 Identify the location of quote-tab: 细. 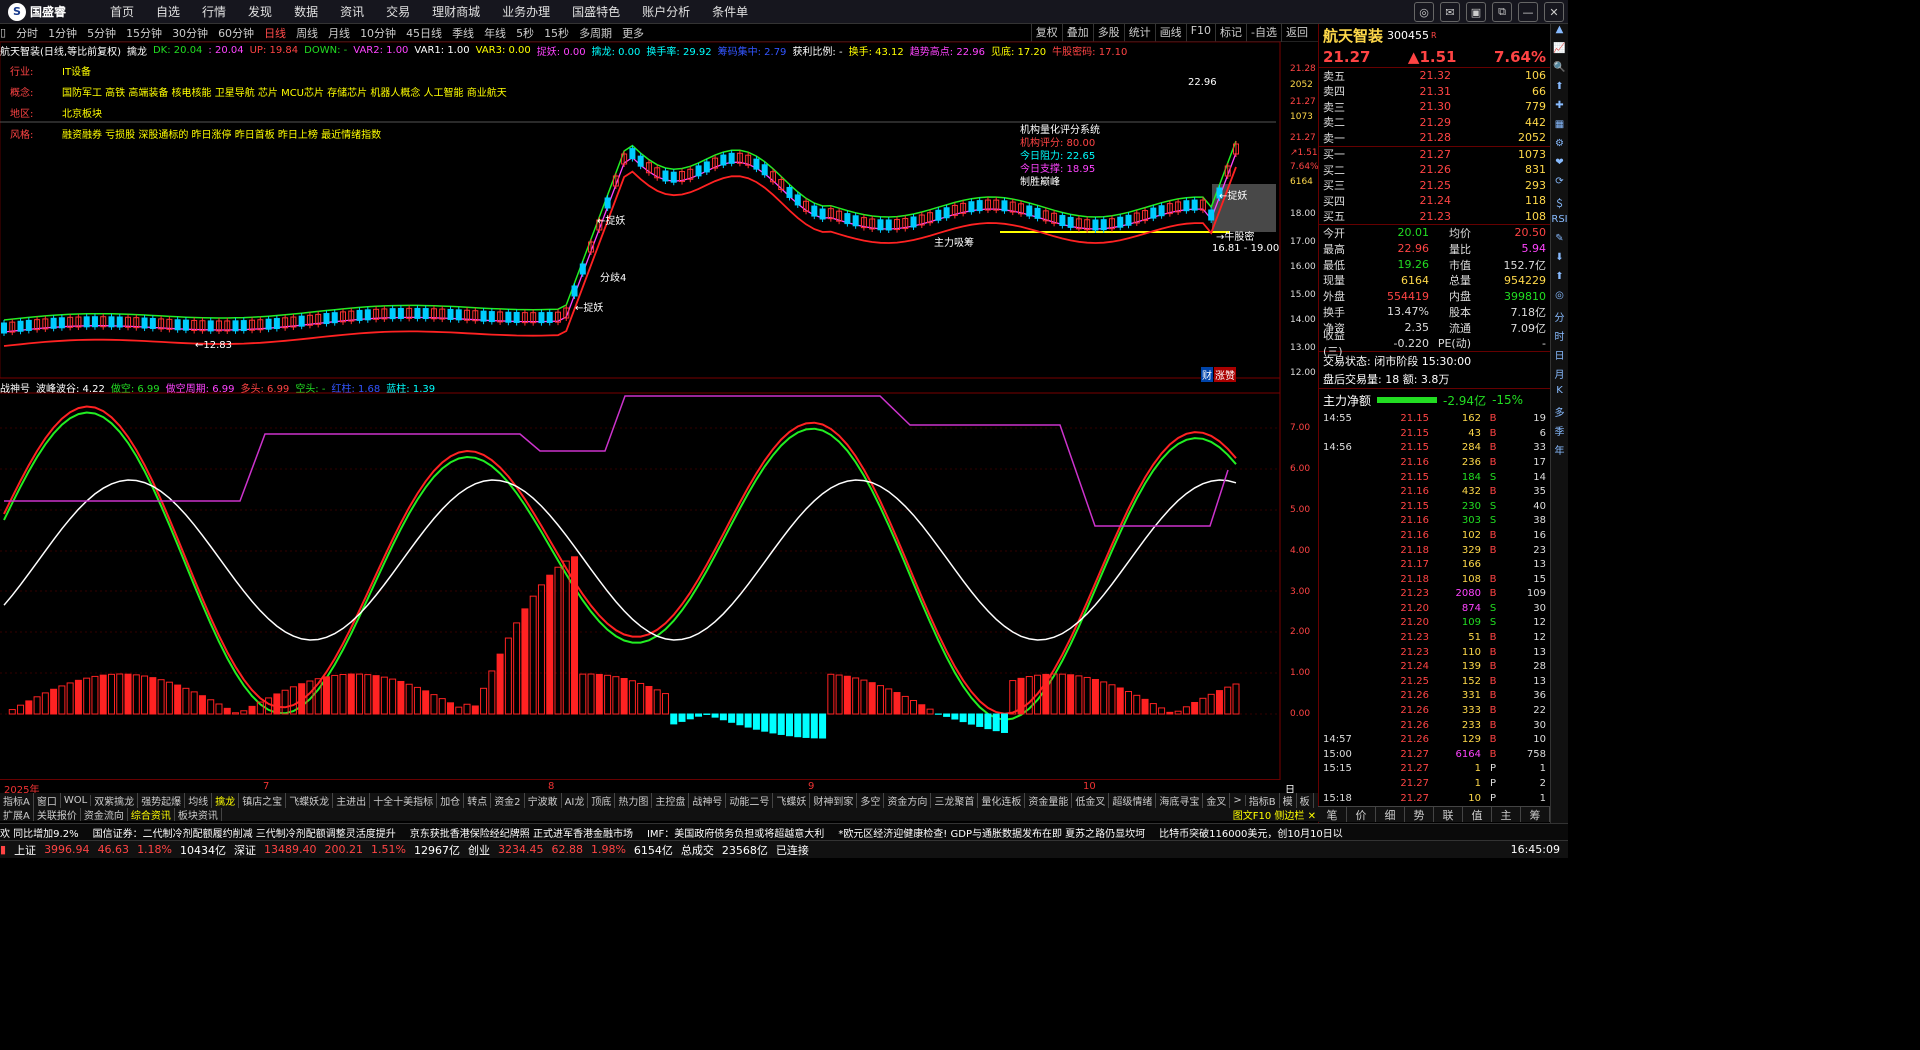
(1390, 814).